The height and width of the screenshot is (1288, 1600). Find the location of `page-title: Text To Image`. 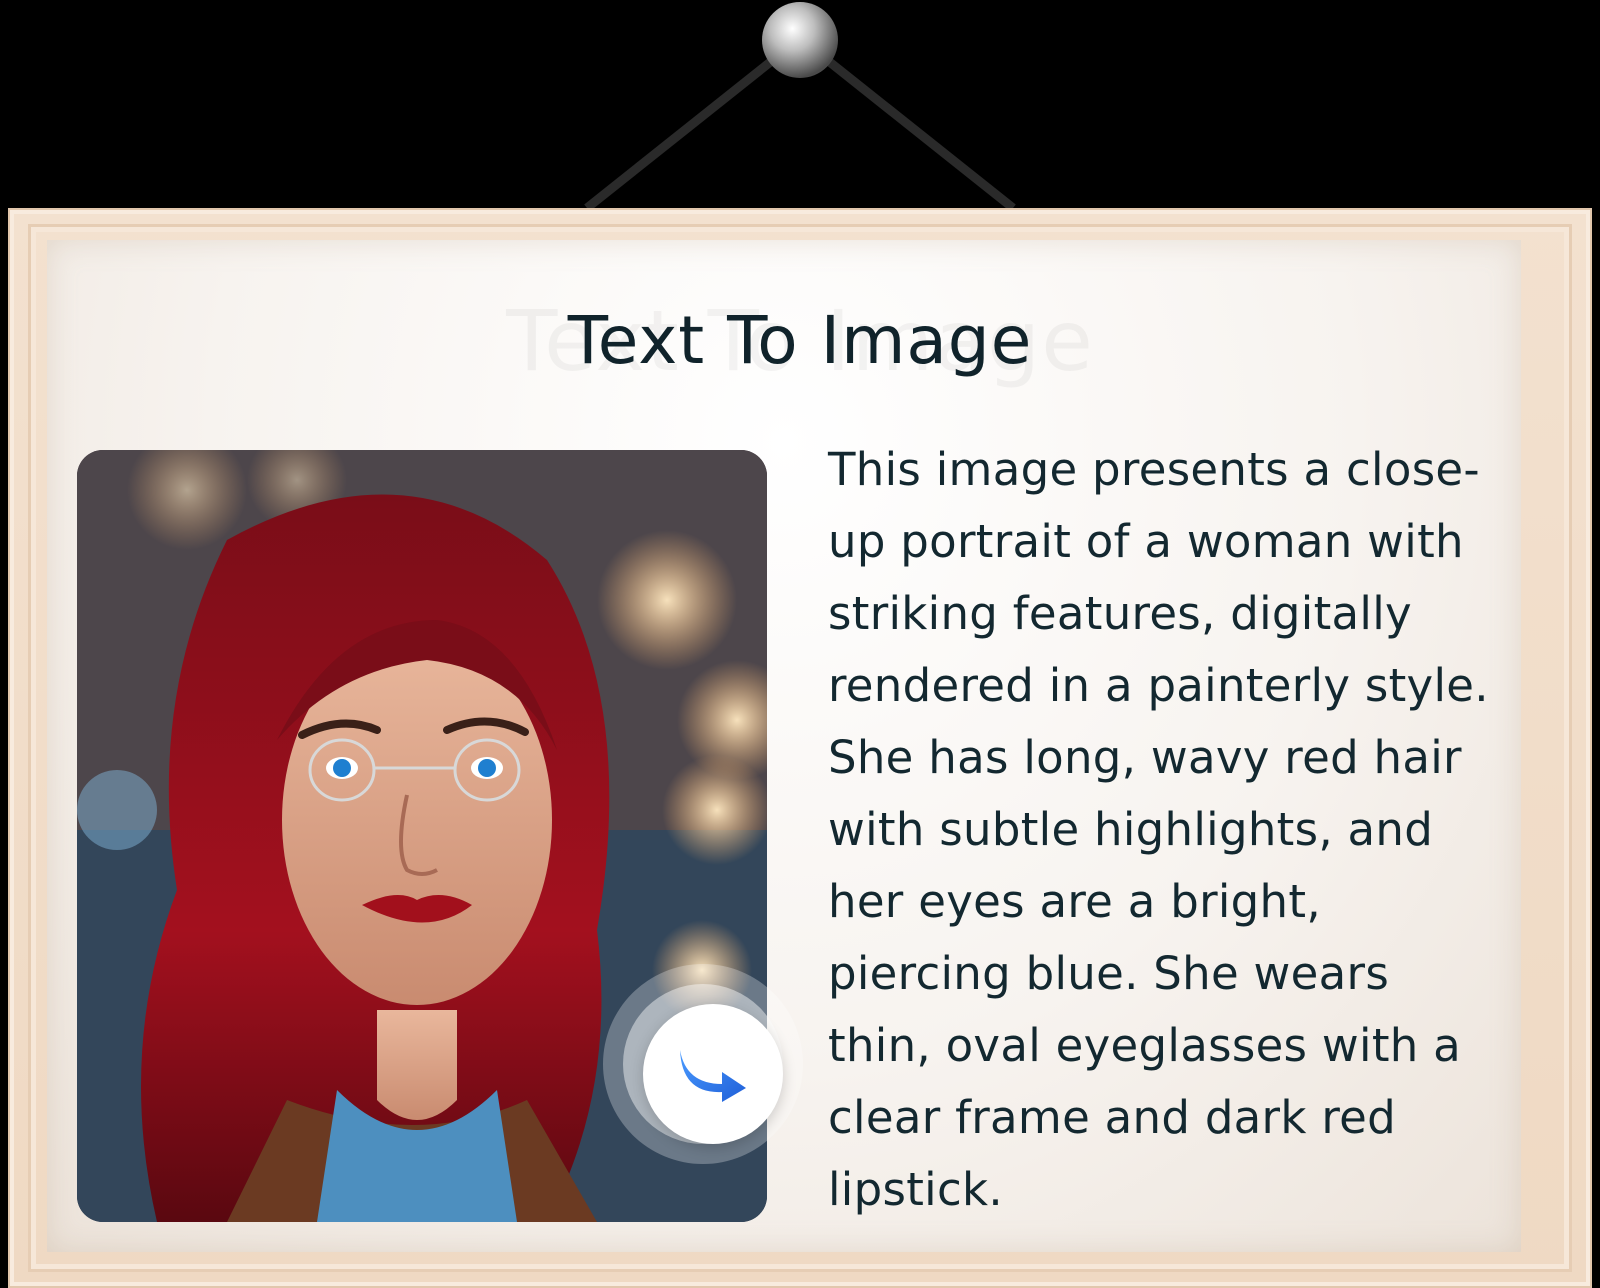

page-title: Text To Image is located at coordinates (800, 340).